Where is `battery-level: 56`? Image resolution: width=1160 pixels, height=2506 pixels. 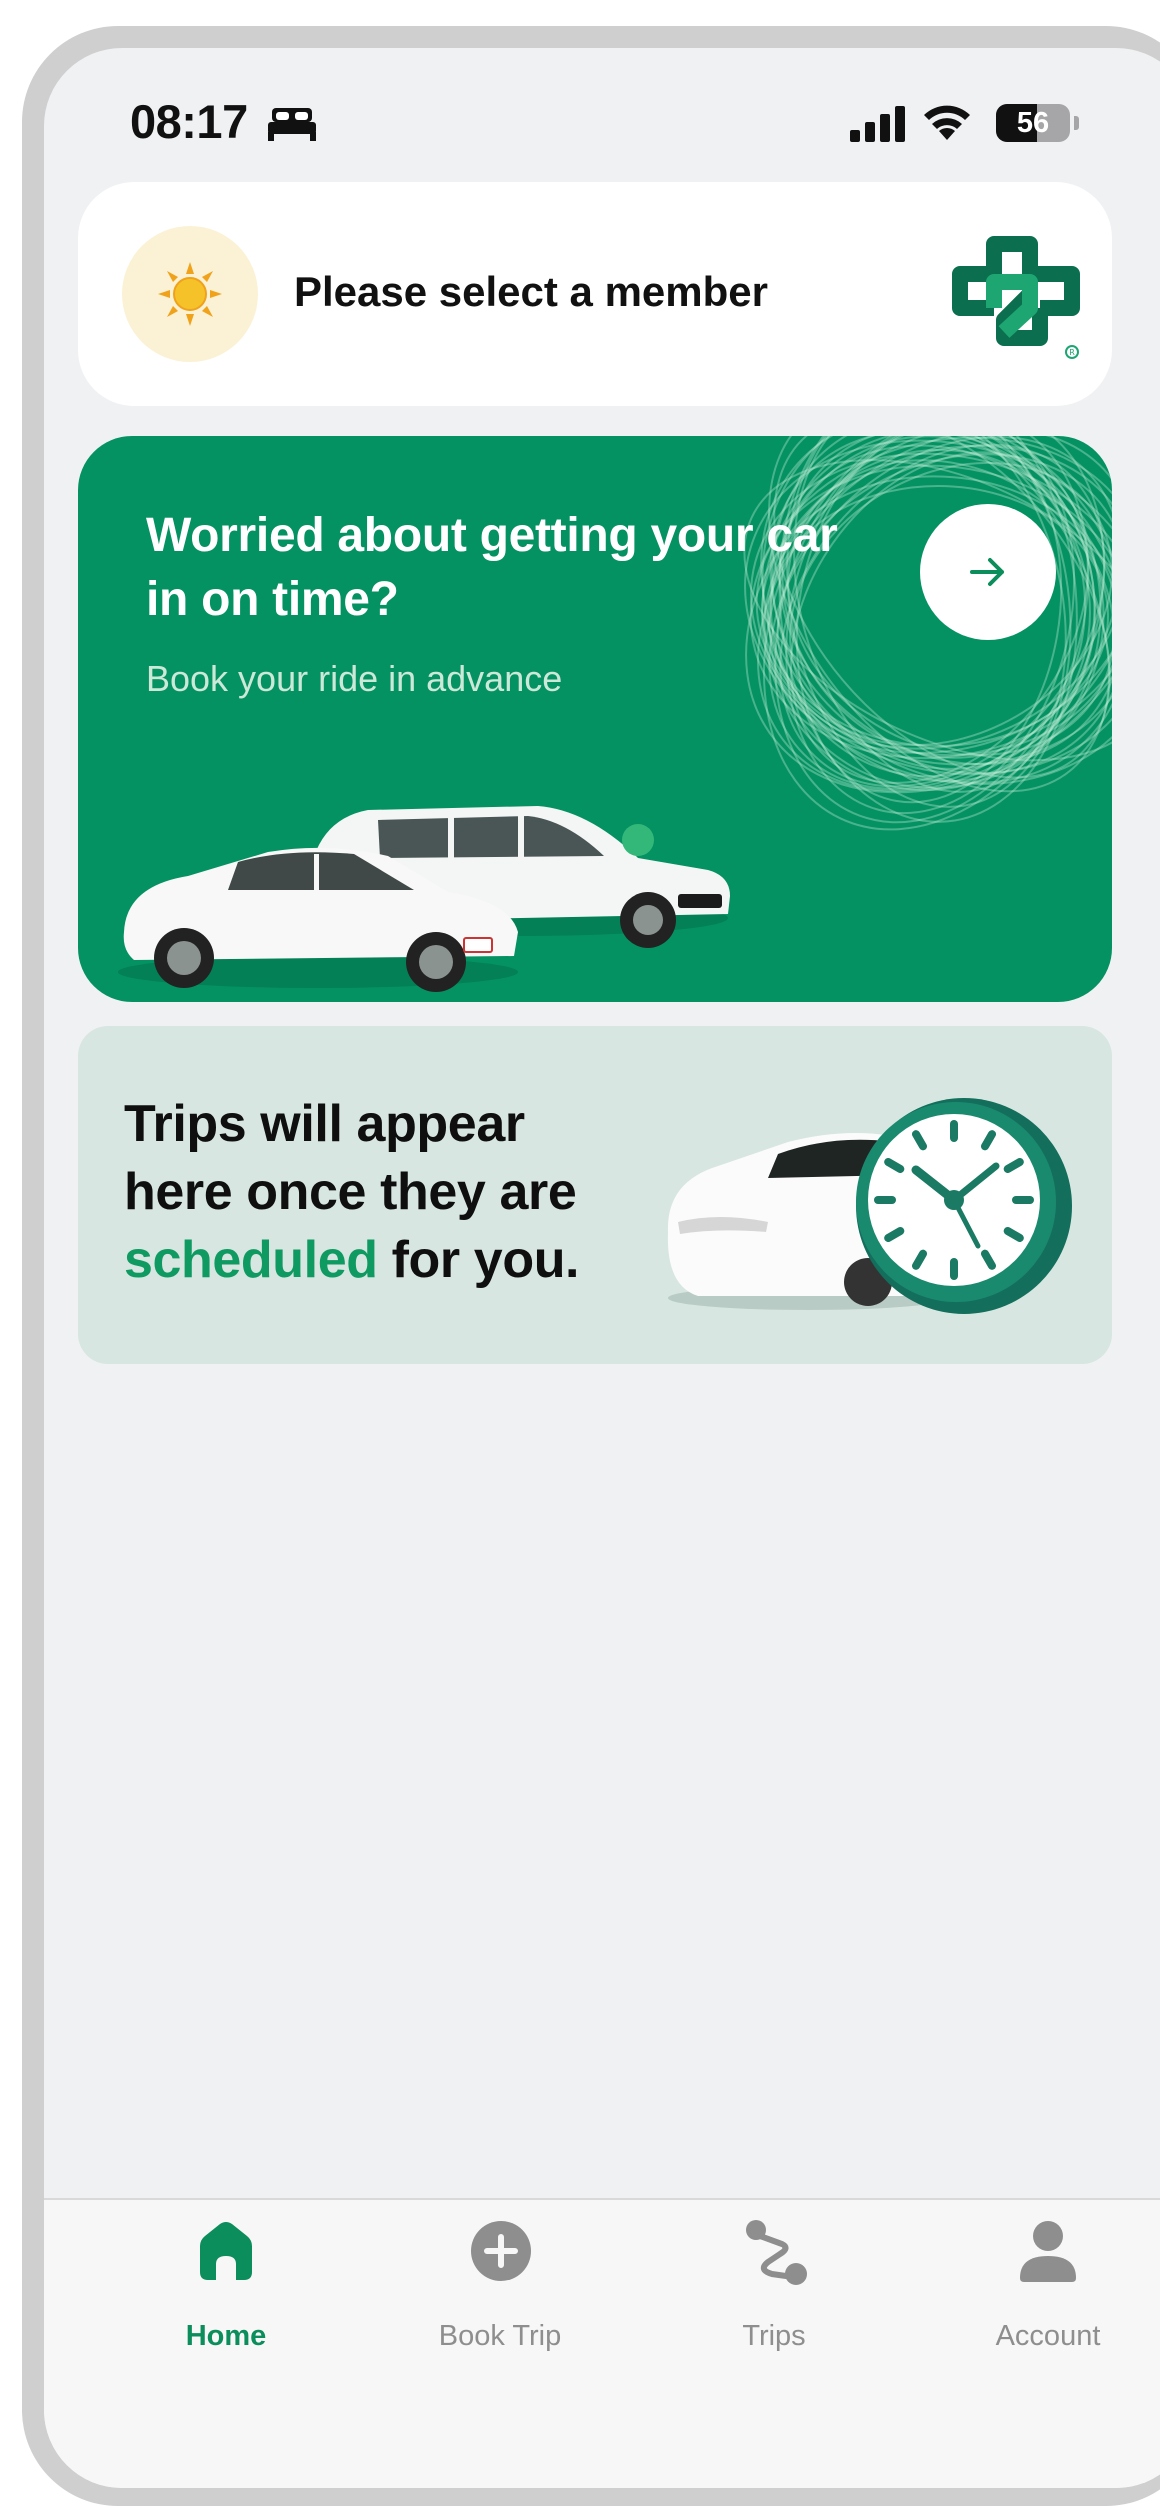
battery-level: 56 is located at coordinates (1033, 123).